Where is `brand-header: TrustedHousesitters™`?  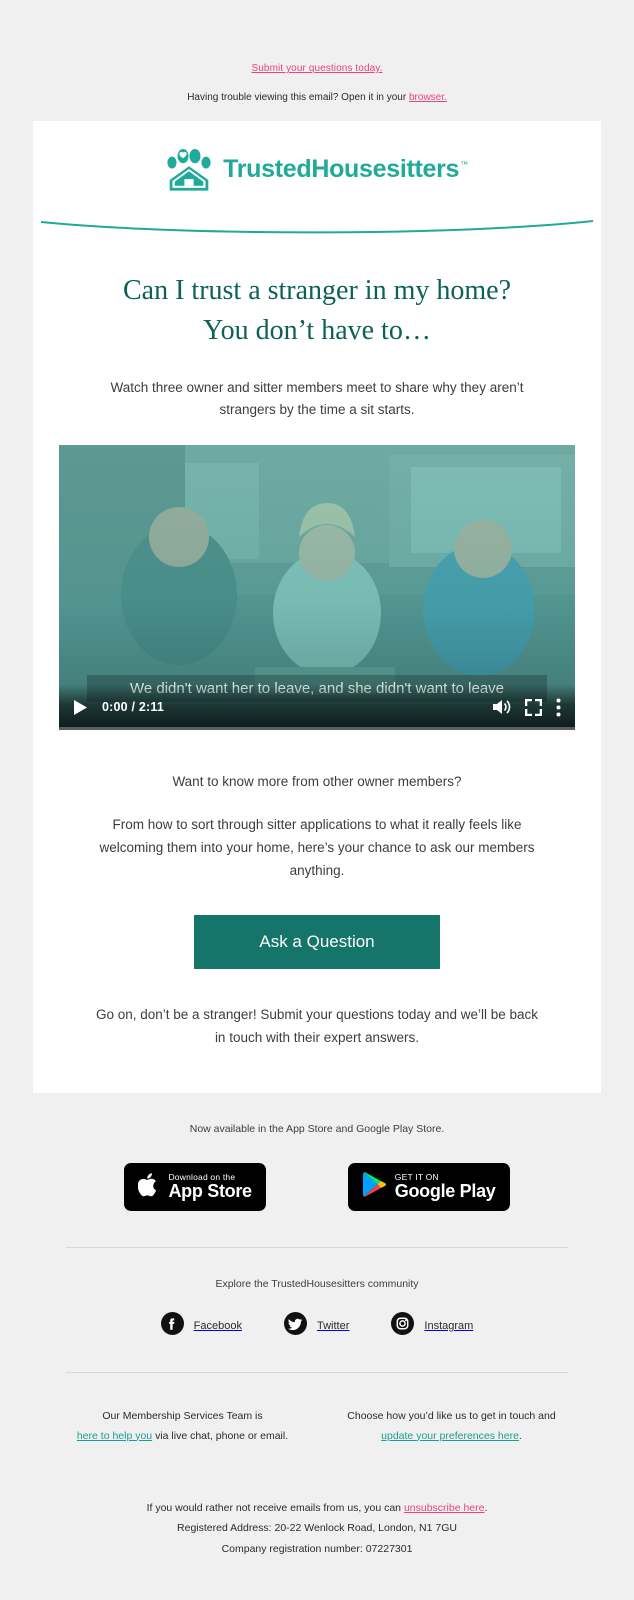 brand-header: TrustedHousesitters™ is located at coordinates (317, 169).